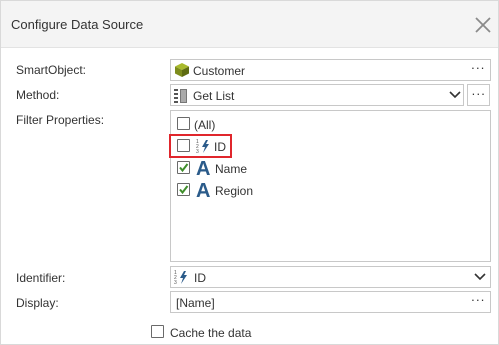 The image size is (499, 345). I want to click on cache-checkbox, so click(157, 331).